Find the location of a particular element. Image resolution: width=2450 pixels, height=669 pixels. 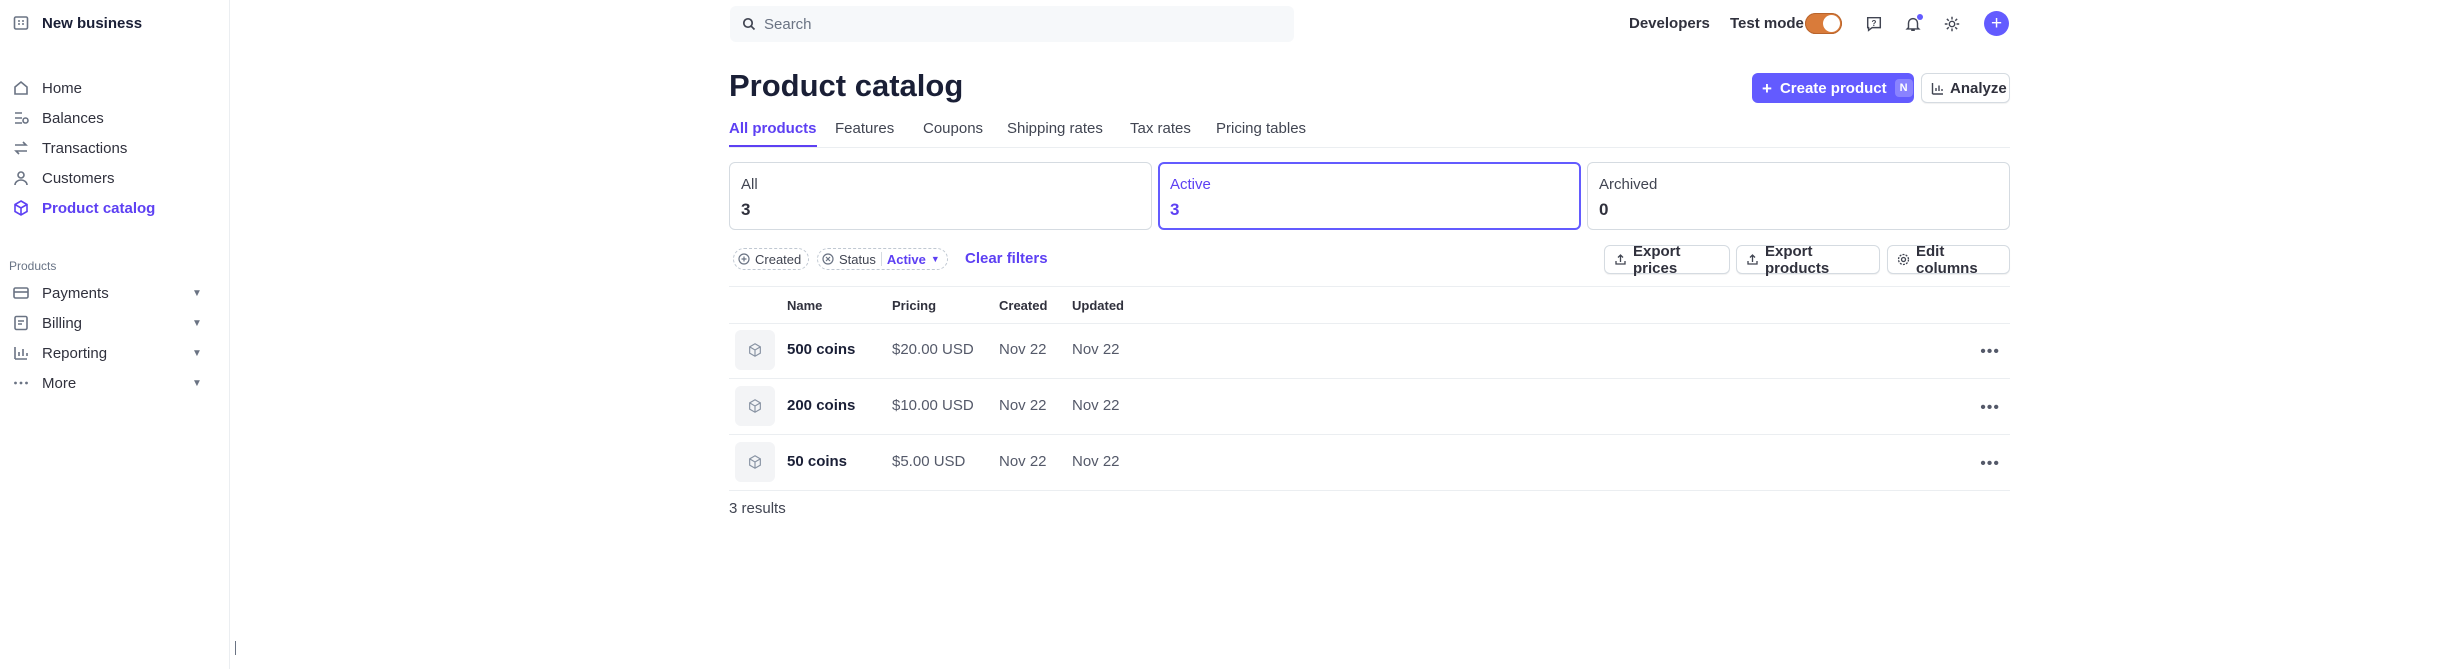

create-product-button: + Create product N is located at coordinates (1833, 88).